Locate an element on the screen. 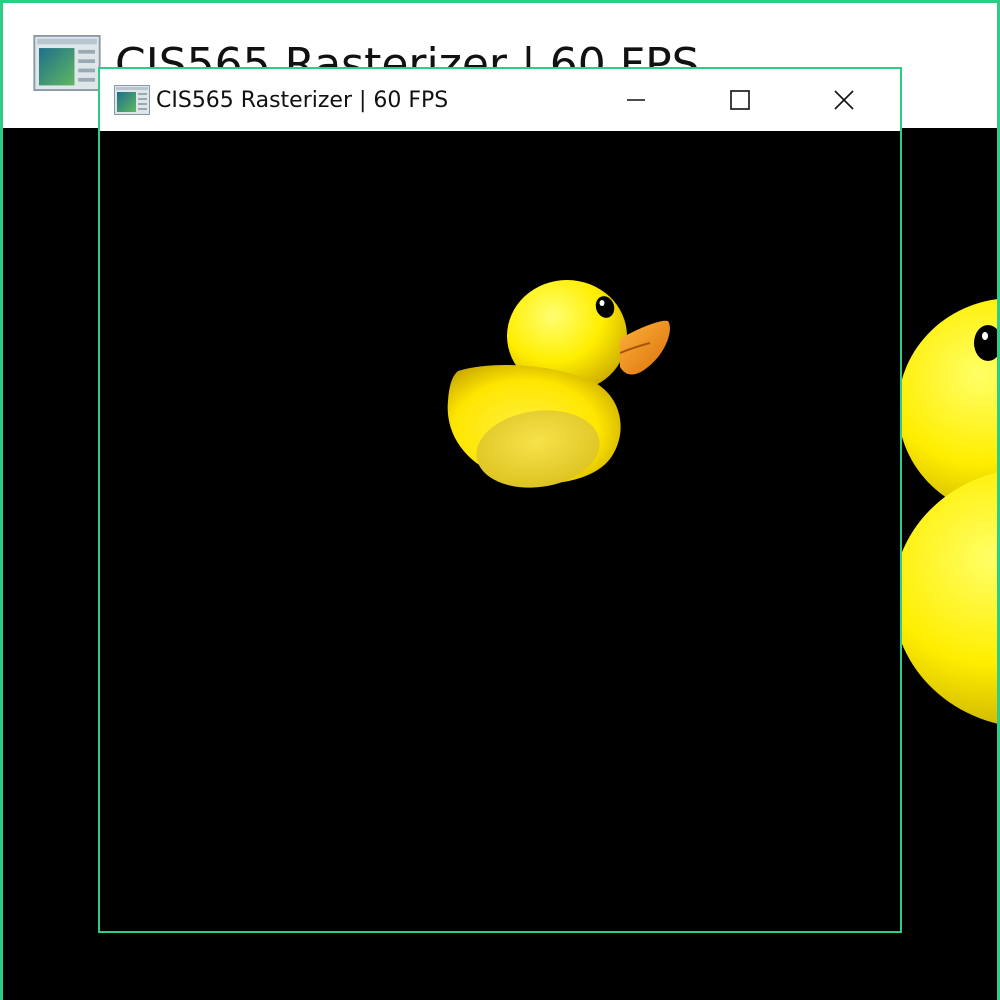 The image size is (1000, 1000). foreground-window-titlebar: CIS565 Rasterizer | 60 FPS is located at coordinates (500, 100).